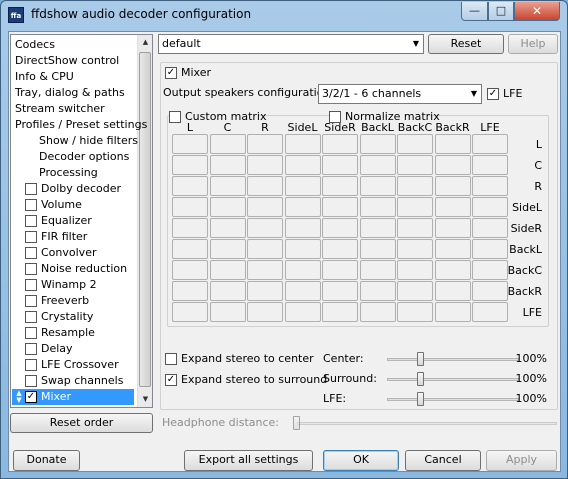  Describe the element at coordinates (400, 94) in the screenshot. I see `output-speakers-select: 3/2/1 - 6 channels ▼` at that location.